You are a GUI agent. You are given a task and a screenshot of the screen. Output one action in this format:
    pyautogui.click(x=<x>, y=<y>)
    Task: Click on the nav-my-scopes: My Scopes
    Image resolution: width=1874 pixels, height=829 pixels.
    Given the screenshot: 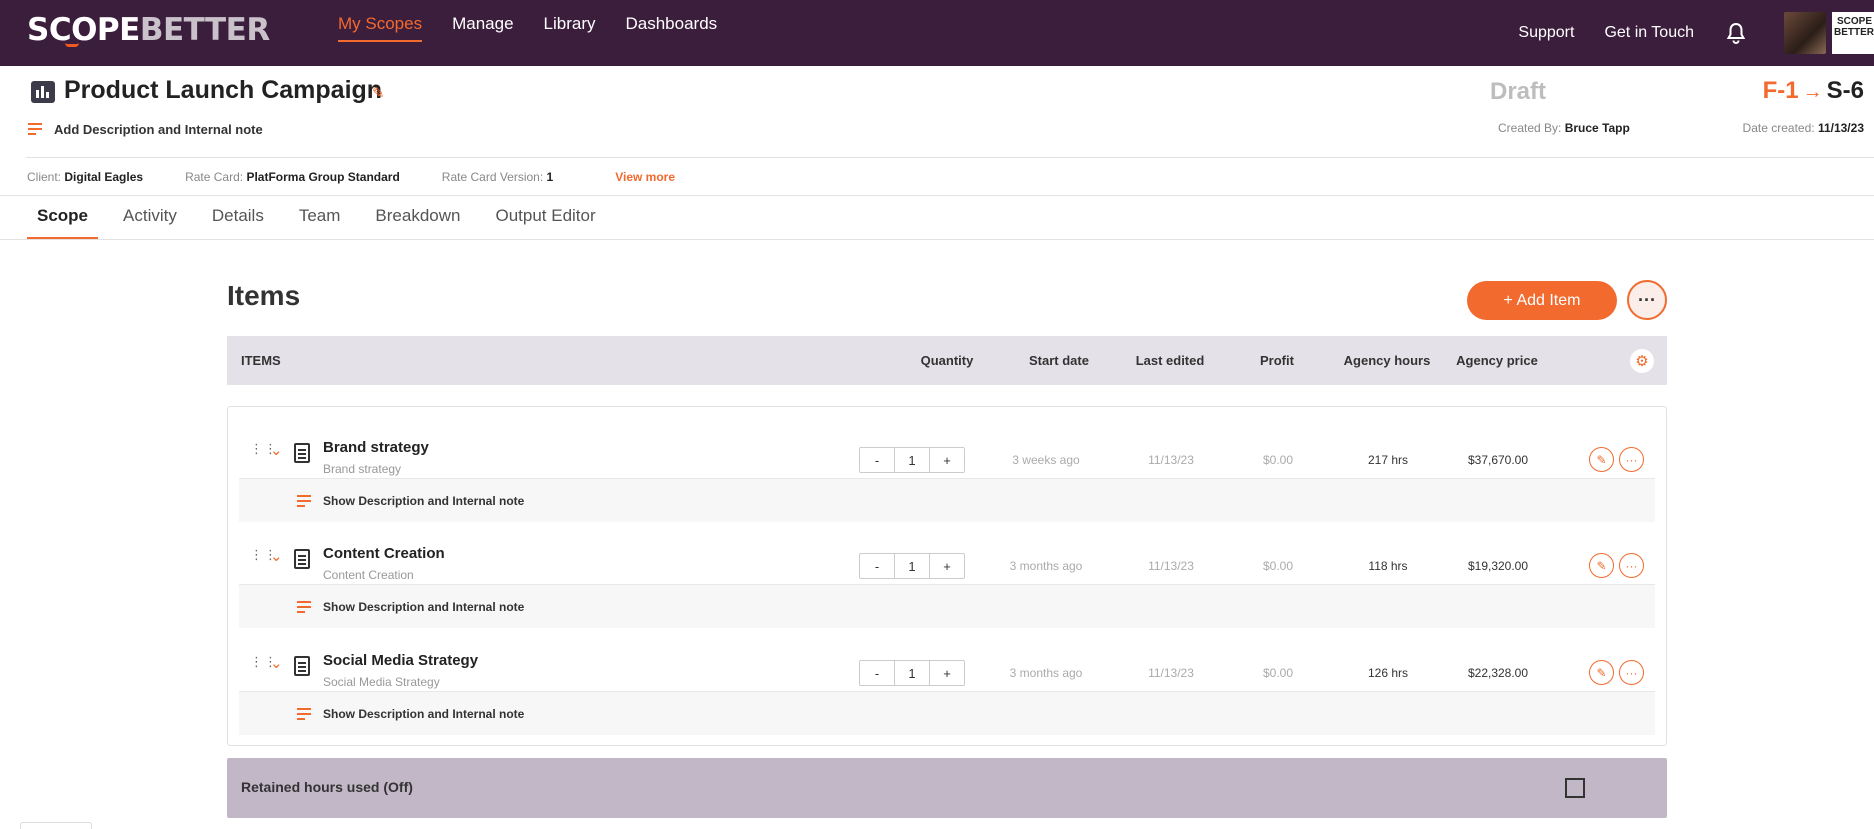 What is the action you would take?
    pyautogui.click(x=380, y=28)
    